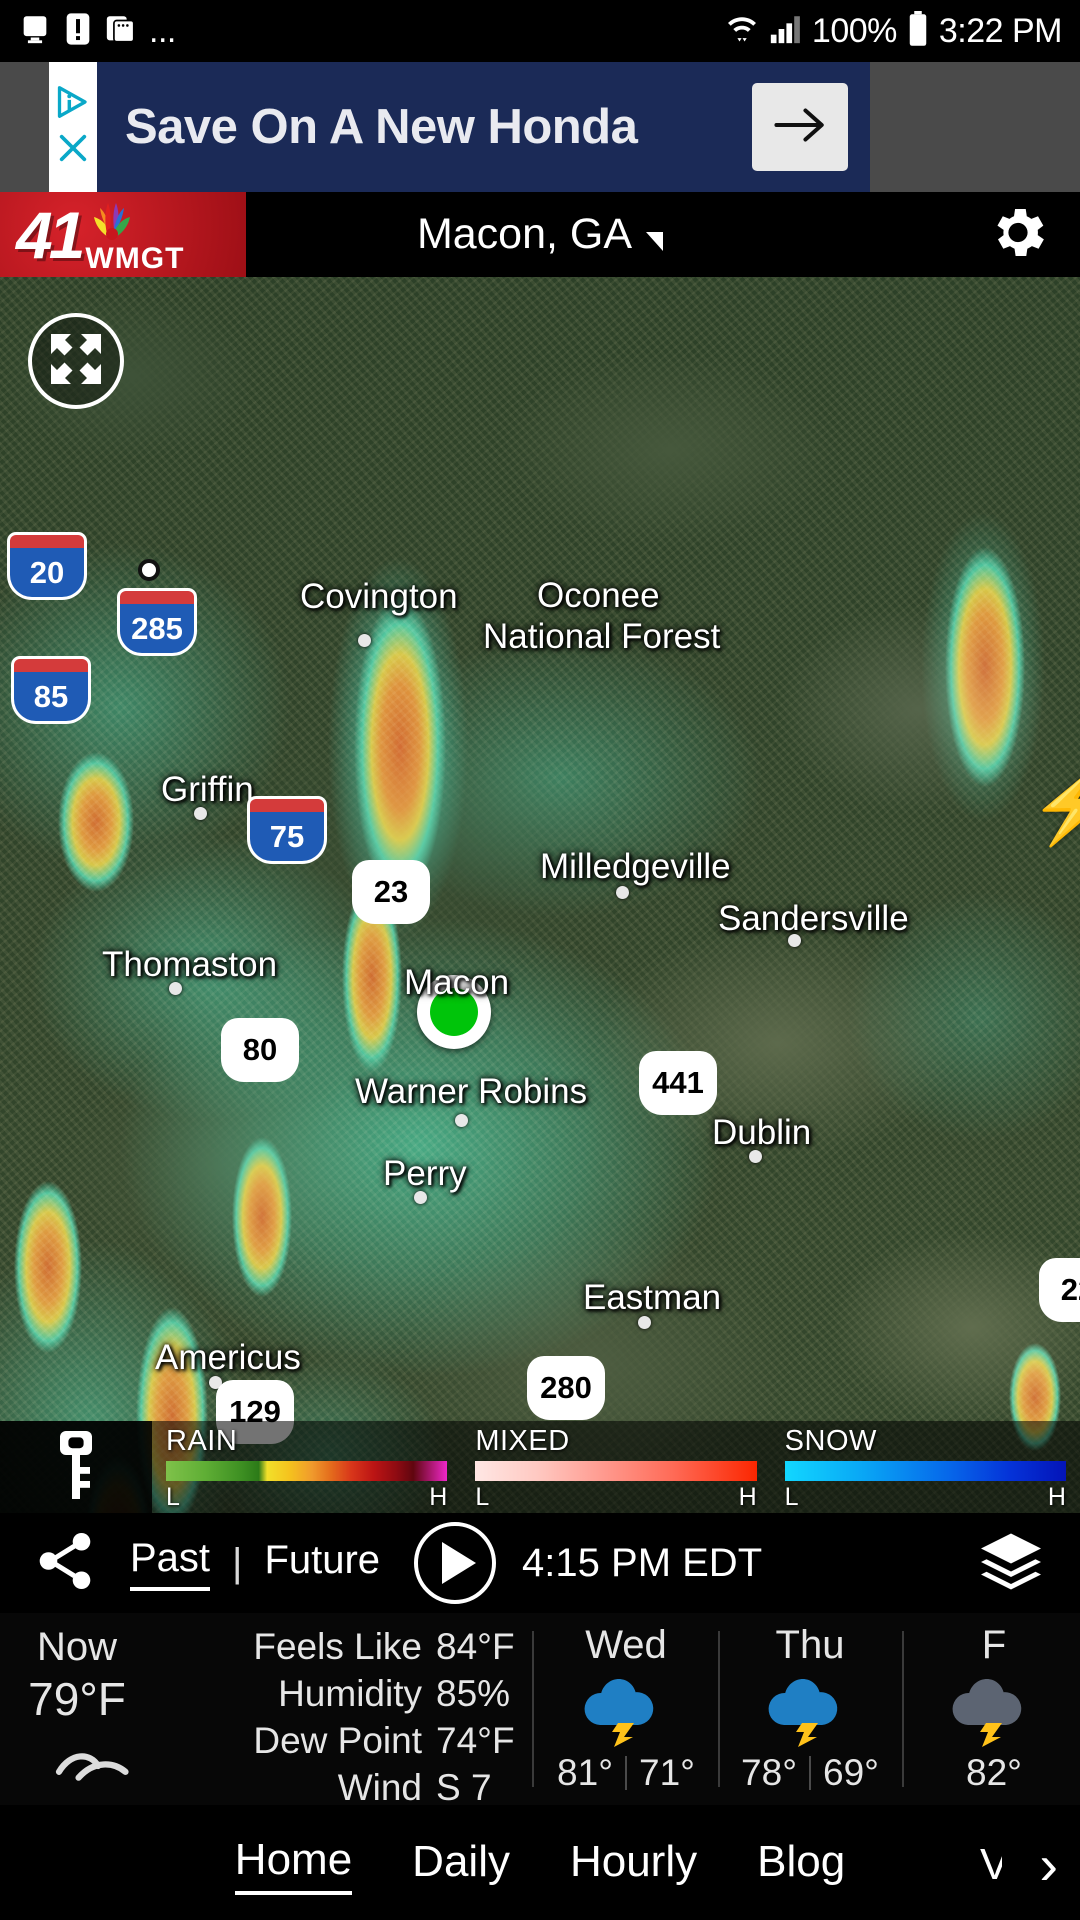 This screenshot has width=1080, height=1920. What do you see at coordinates (785, 31) in the screenshot?
I see `cell-signal-icon` at bounding box center [785, 31].